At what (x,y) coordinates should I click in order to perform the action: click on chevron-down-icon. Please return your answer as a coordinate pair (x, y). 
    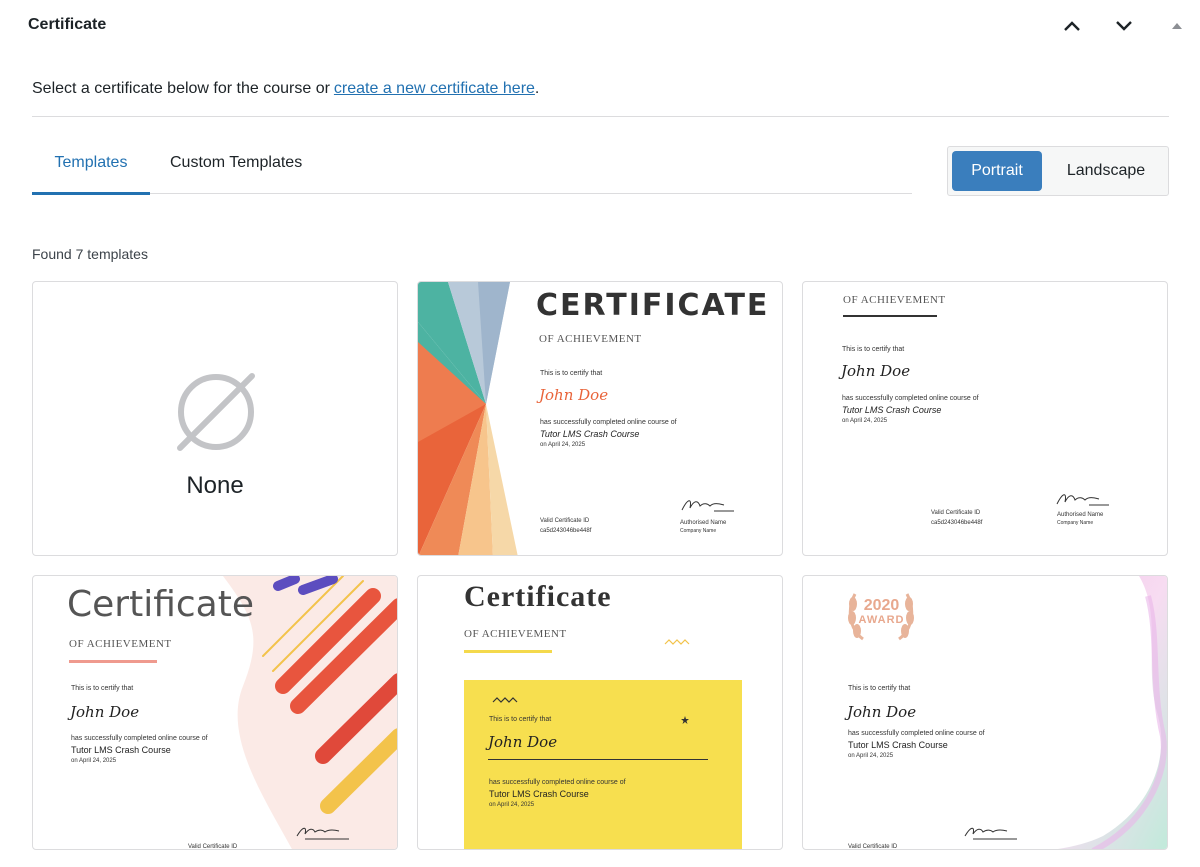
    Looking at the image, I should click on (1124, 26).